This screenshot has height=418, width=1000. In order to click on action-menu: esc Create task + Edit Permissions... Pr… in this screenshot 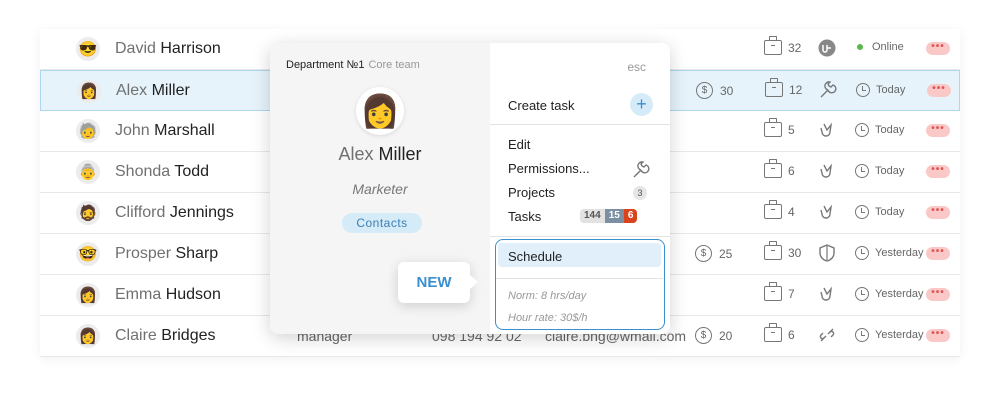, I will do `click(580, 188)`.